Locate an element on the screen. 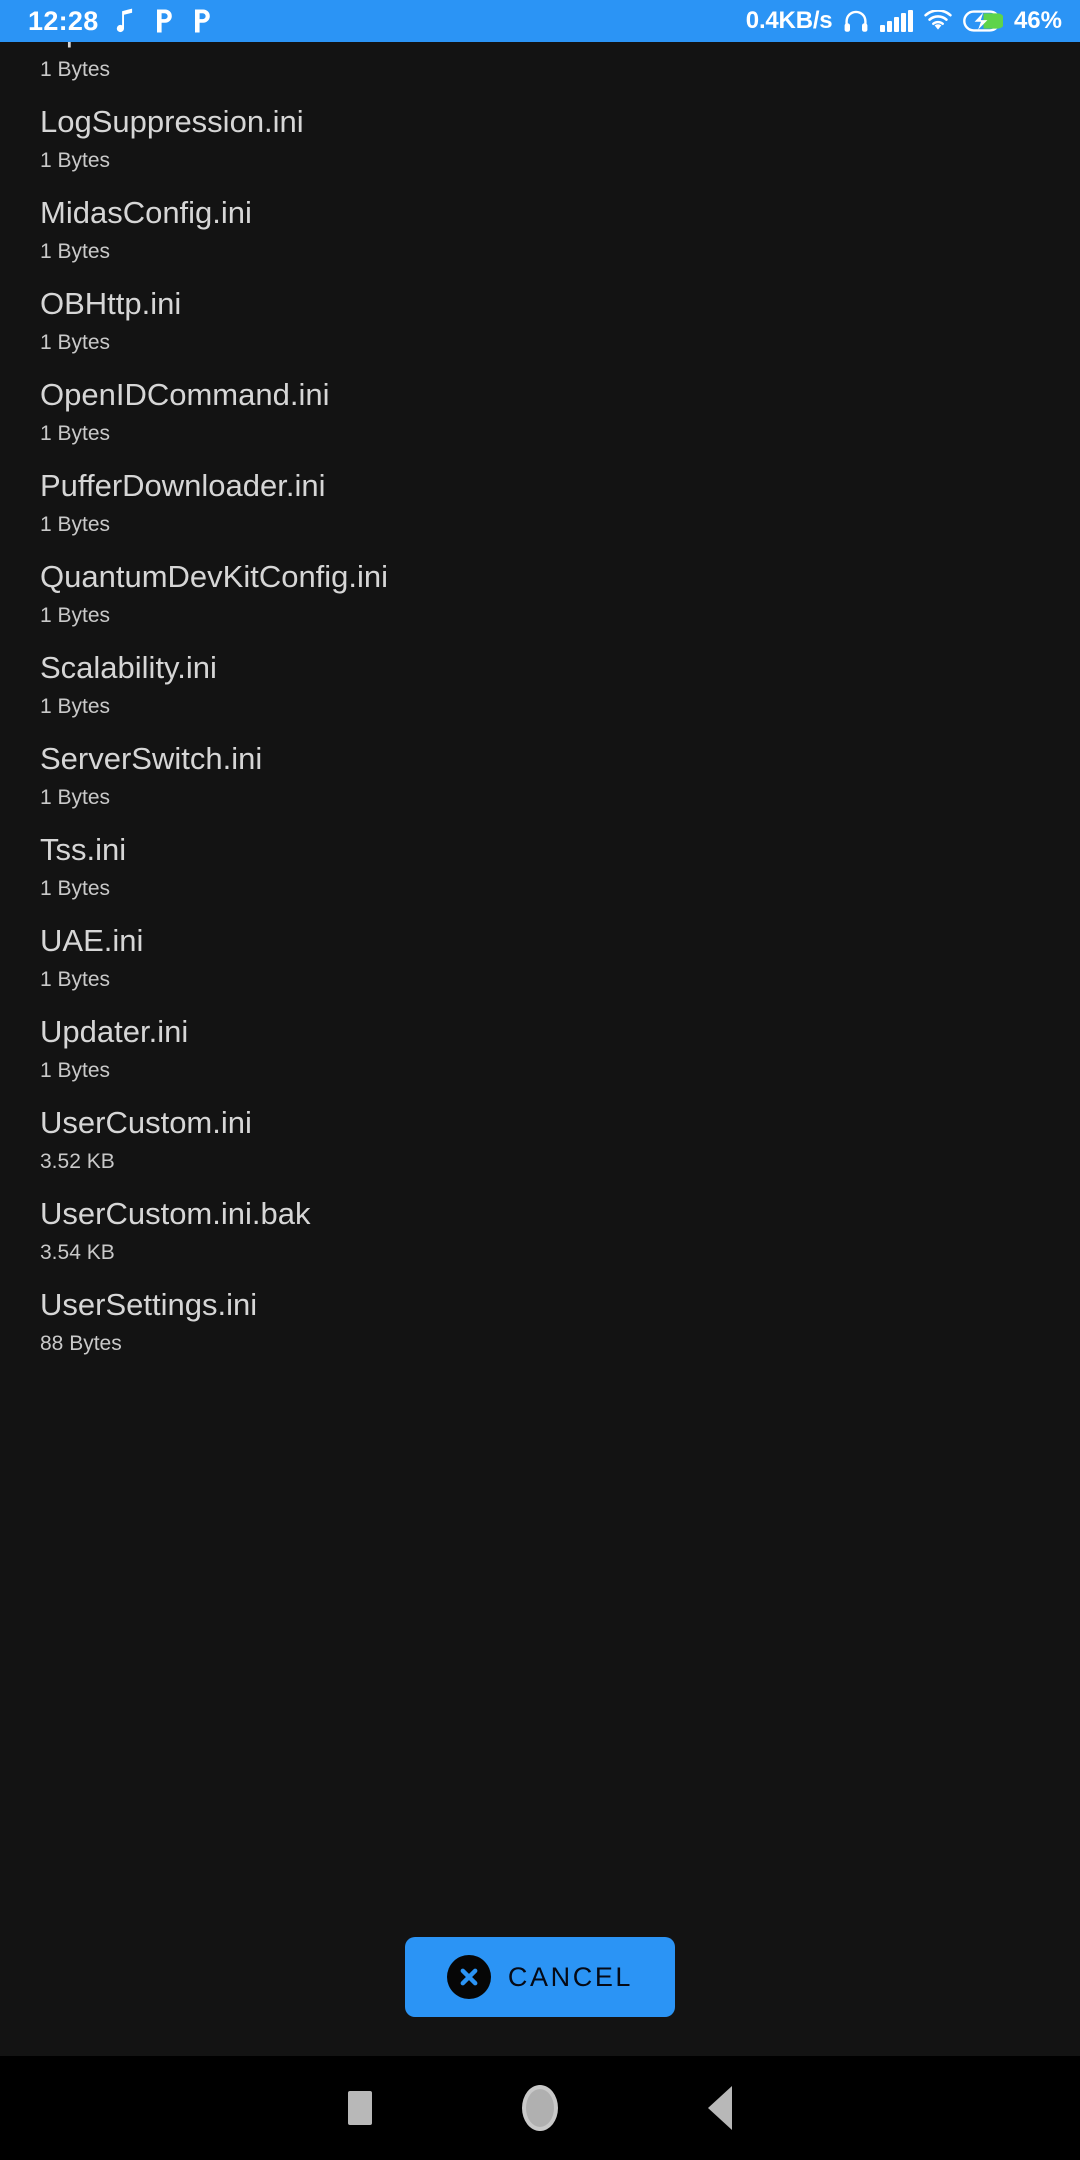 The height and width of the screenshot is (2160, 1080). file-name: QuantumDevKitConfig.ini is located at coordinates (214, 576).